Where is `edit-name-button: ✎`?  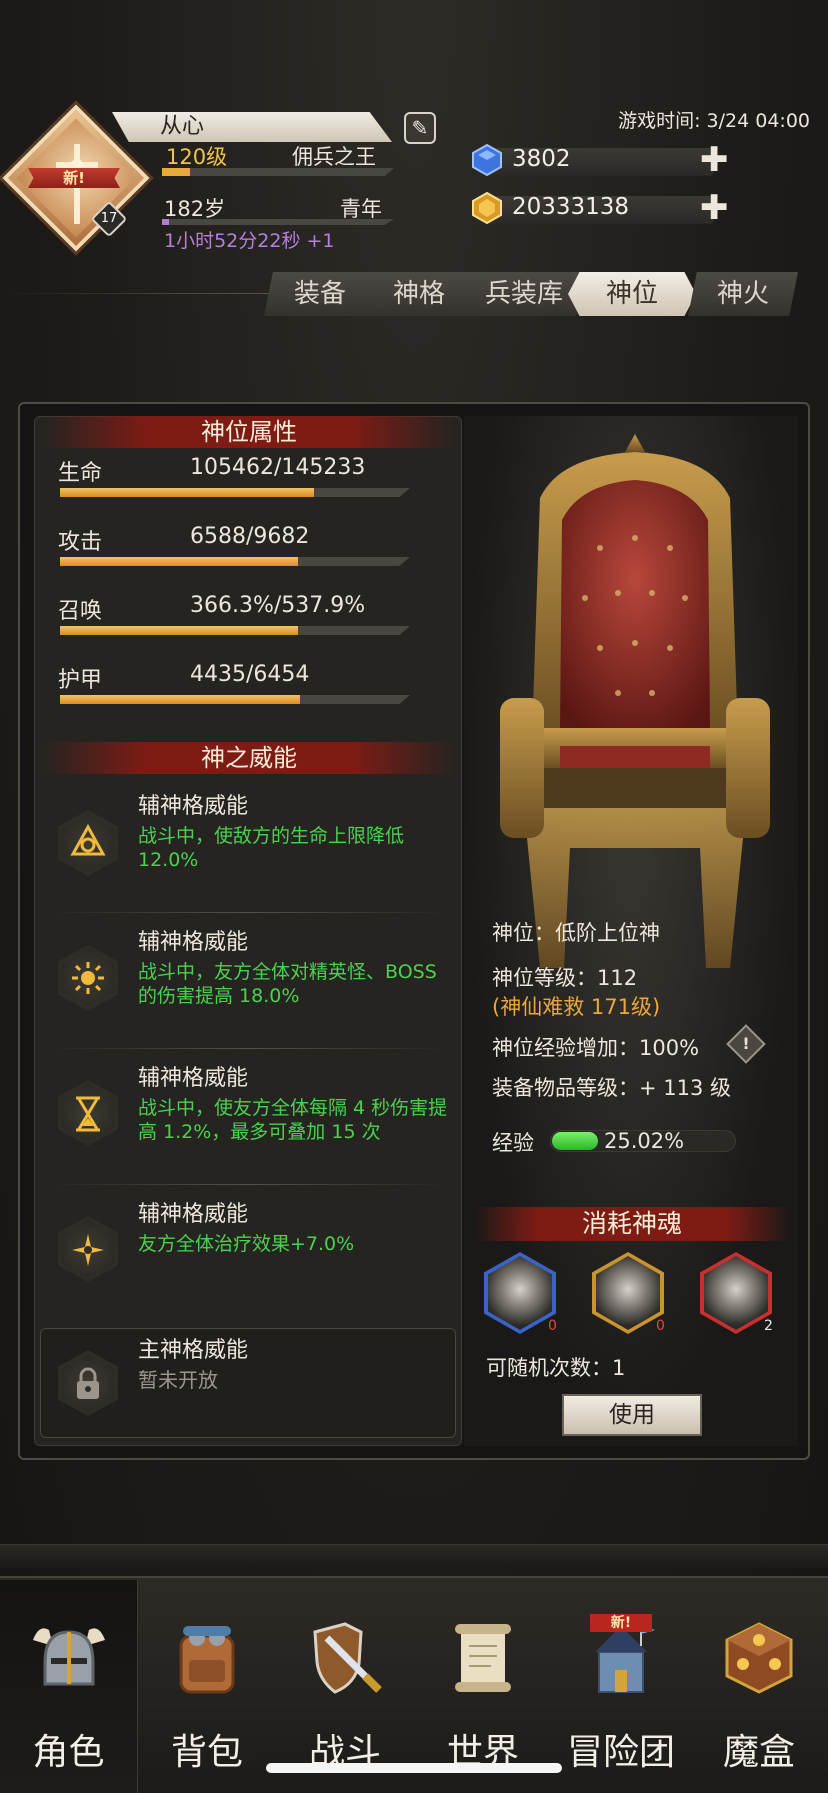
edit-name-button: ✎ is located at coordinates (420, 128).